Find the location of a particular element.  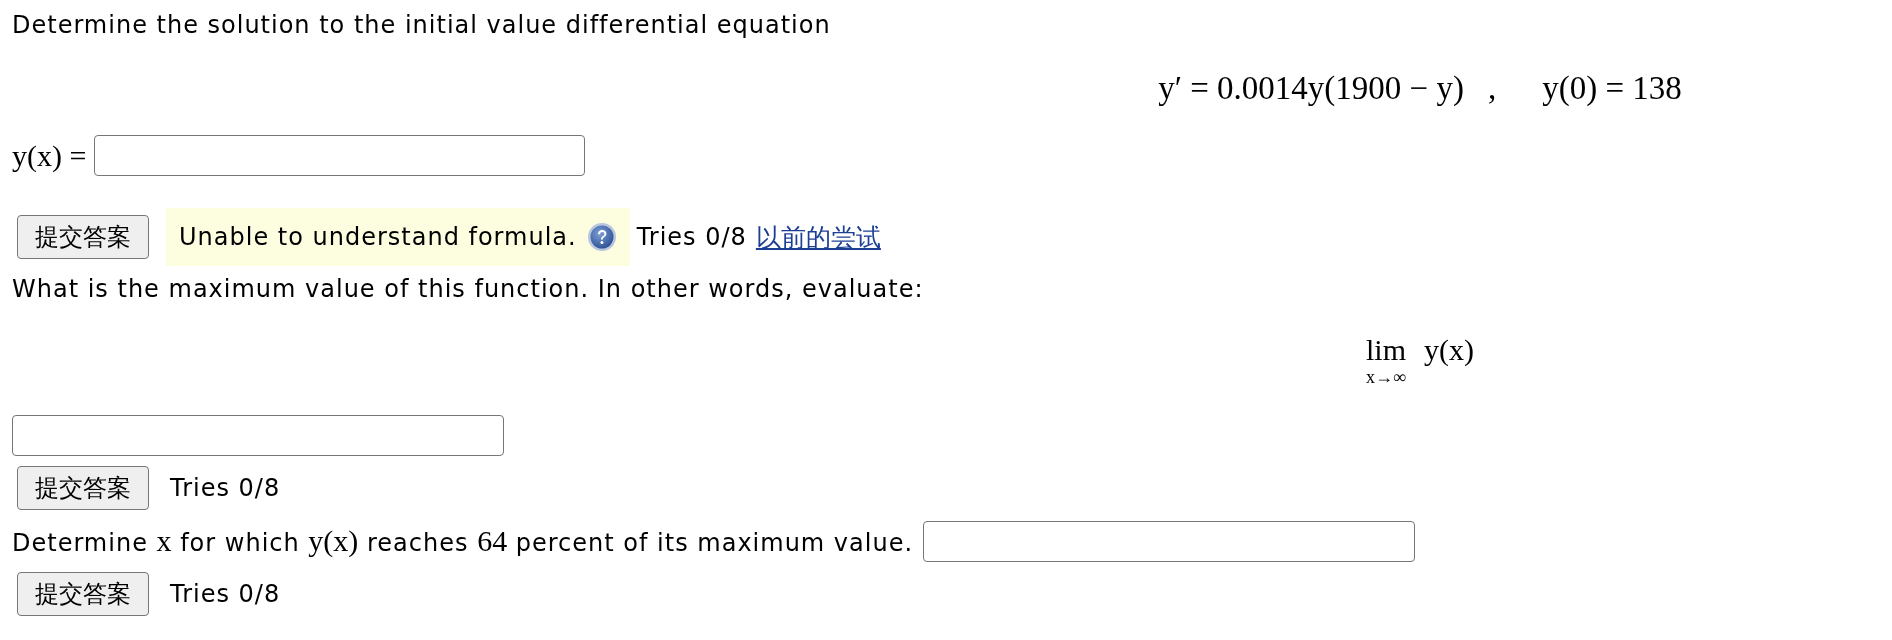

question-text: Determine x for which y(x) reaches 64 percent of its maximum value. is located at coordinates (463, 541).